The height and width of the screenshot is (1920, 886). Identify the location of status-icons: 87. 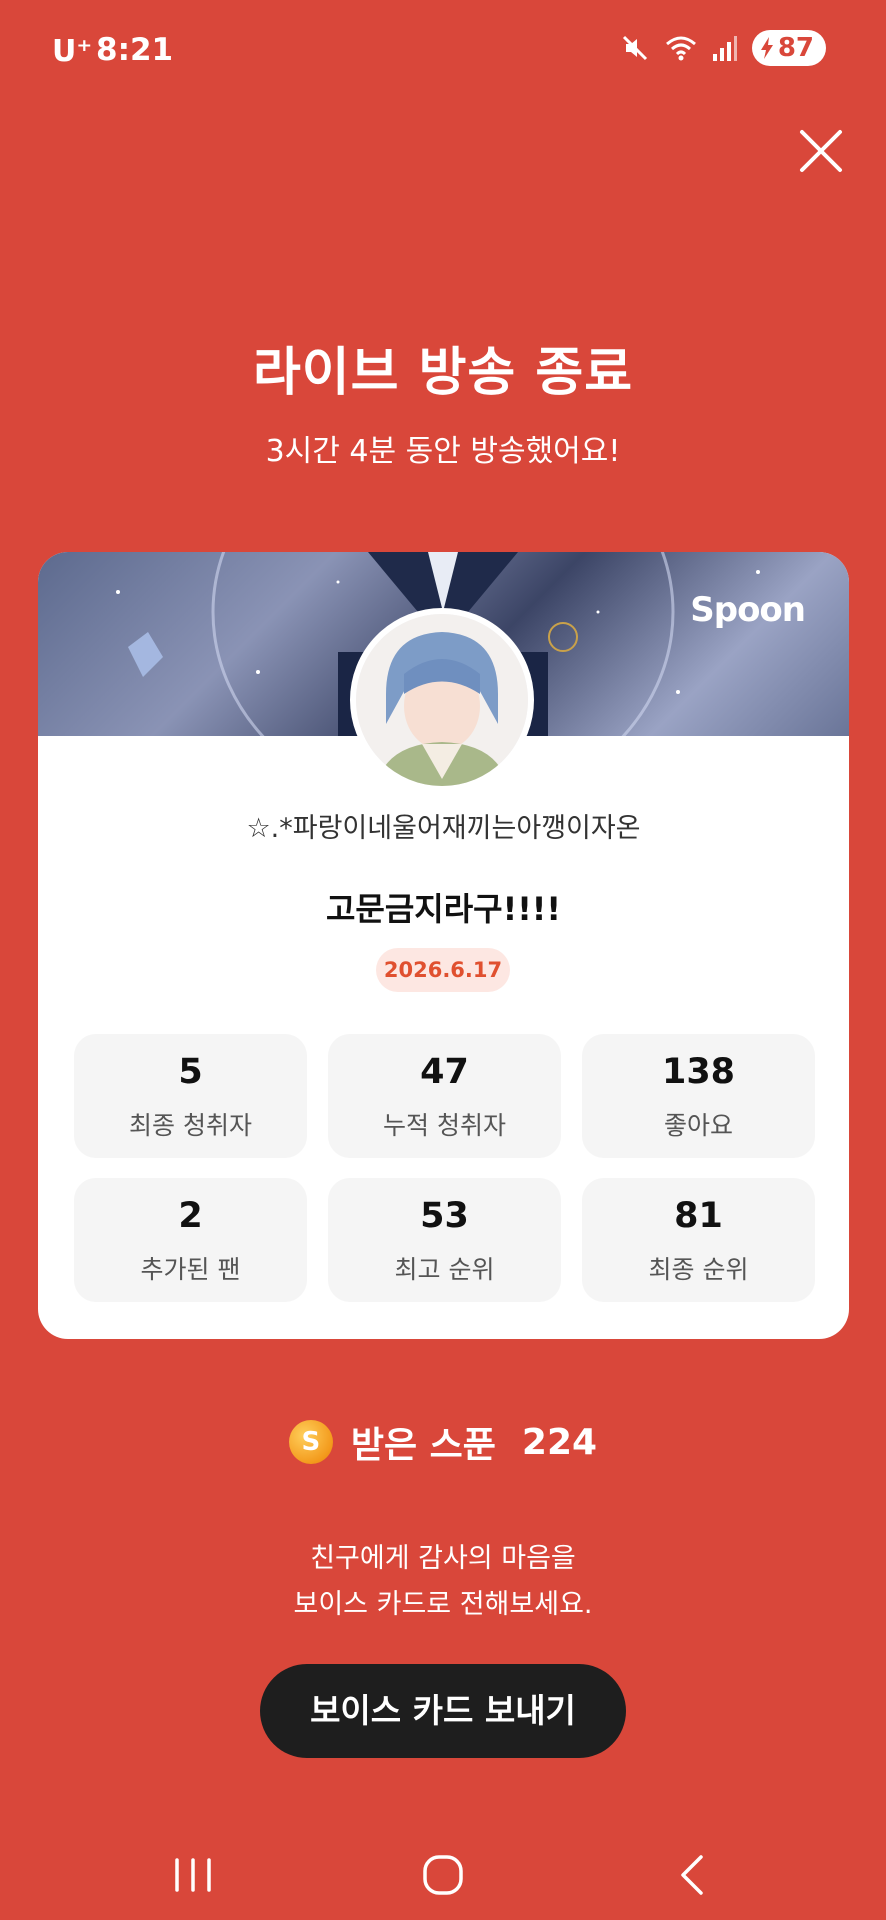
(723, 48).